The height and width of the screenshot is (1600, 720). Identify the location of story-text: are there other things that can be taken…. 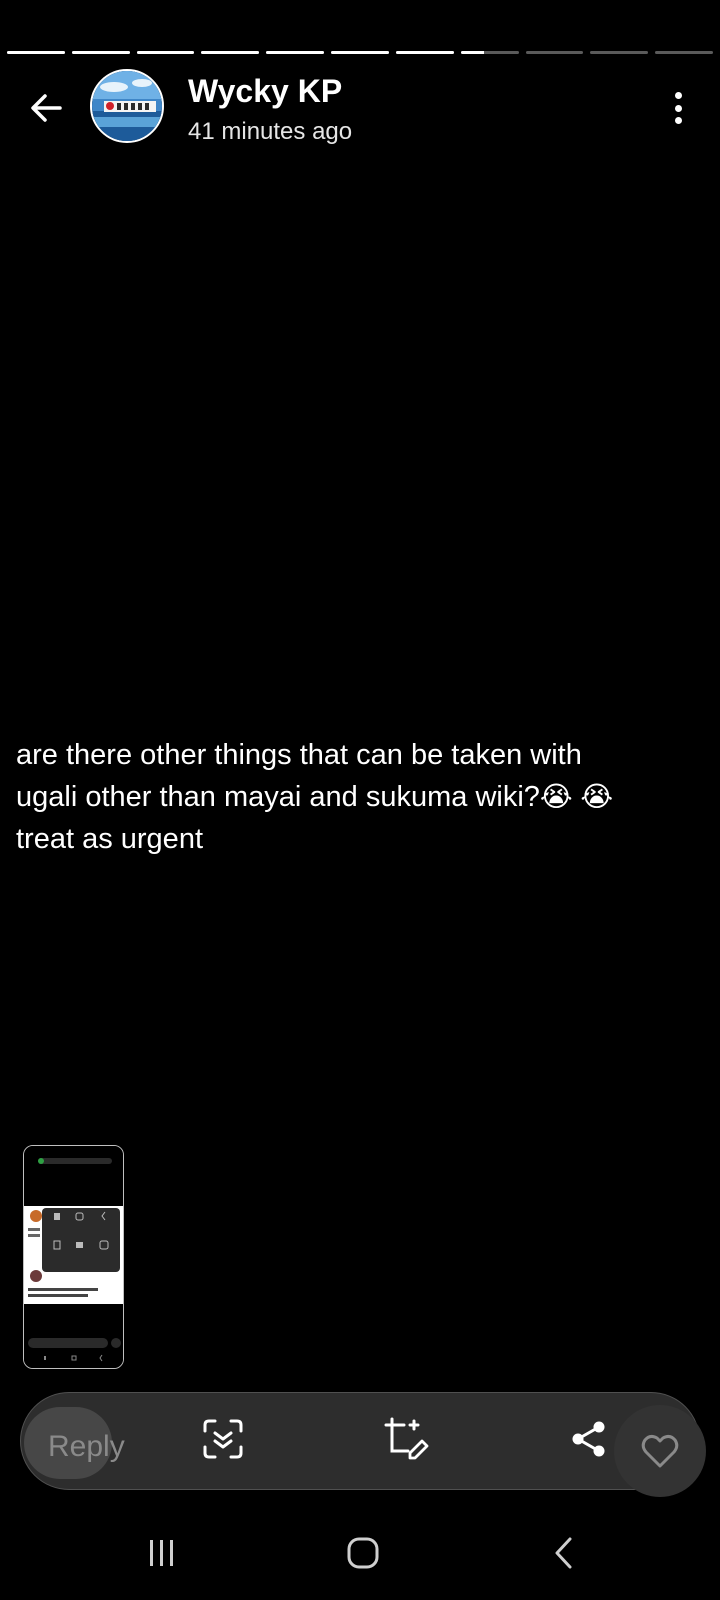
(361, 797).